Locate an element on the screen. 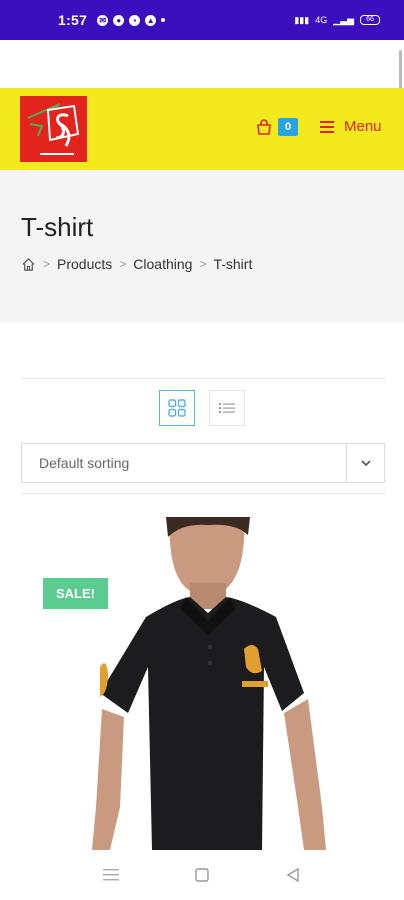 The image size is (404, 900). notification-icons: ✉ ● ▪ ▲ is located at coordinates (131, 20).